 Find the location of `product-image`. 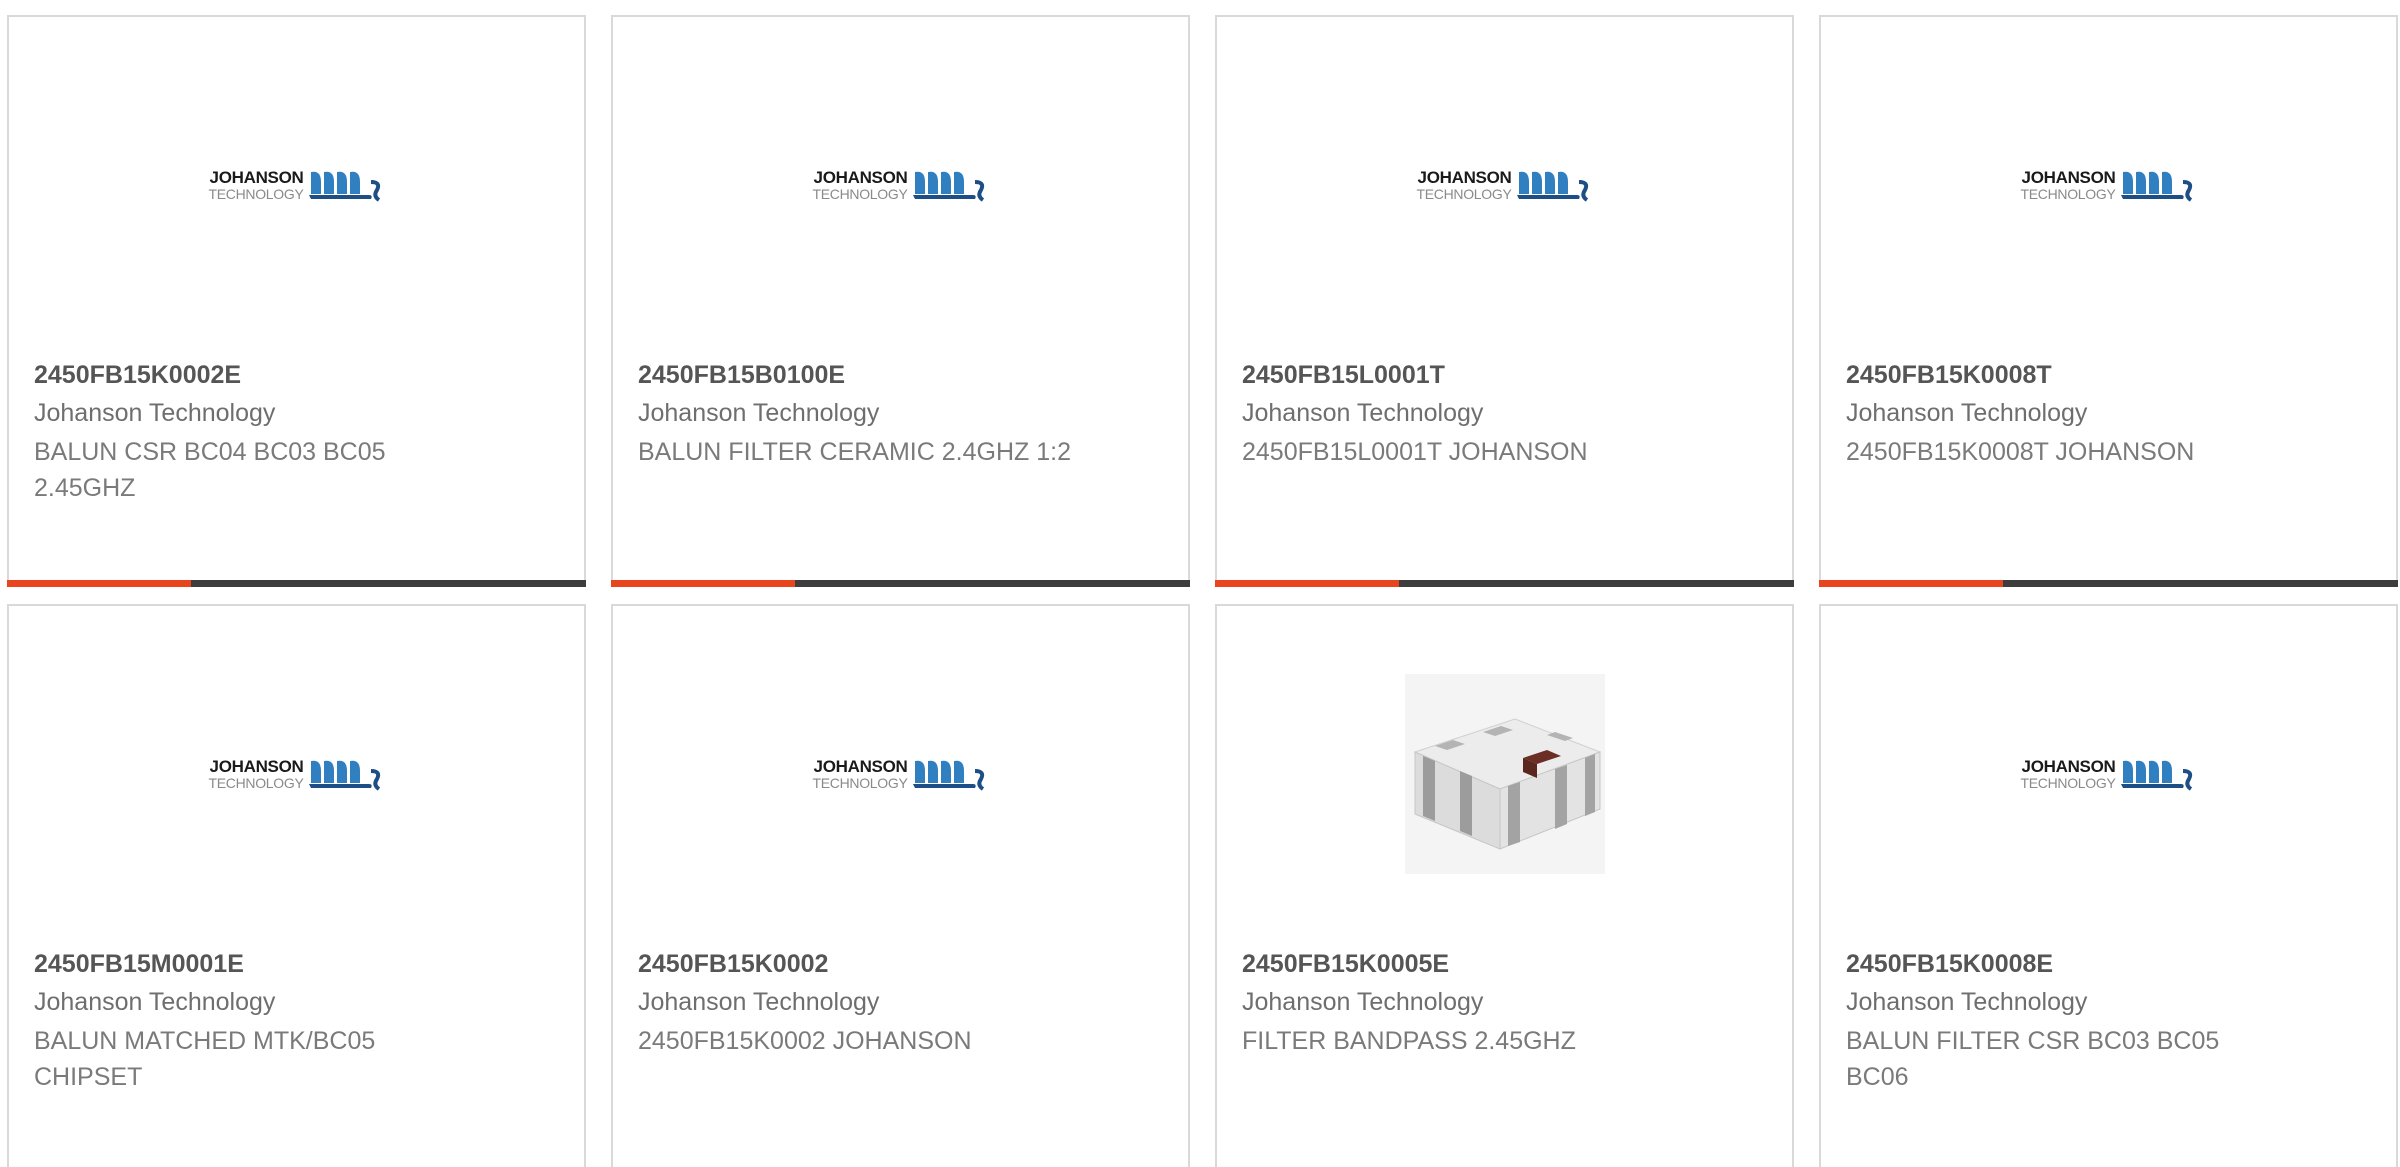

product-image is located at coordinates (1504, 773).